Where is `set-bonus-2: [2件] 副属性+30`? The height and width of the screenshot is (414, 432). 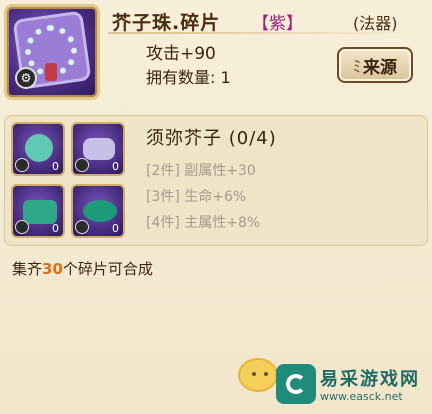 set-bonus-2: [2件] 副属性+30 is located at coordinates (201, 171).